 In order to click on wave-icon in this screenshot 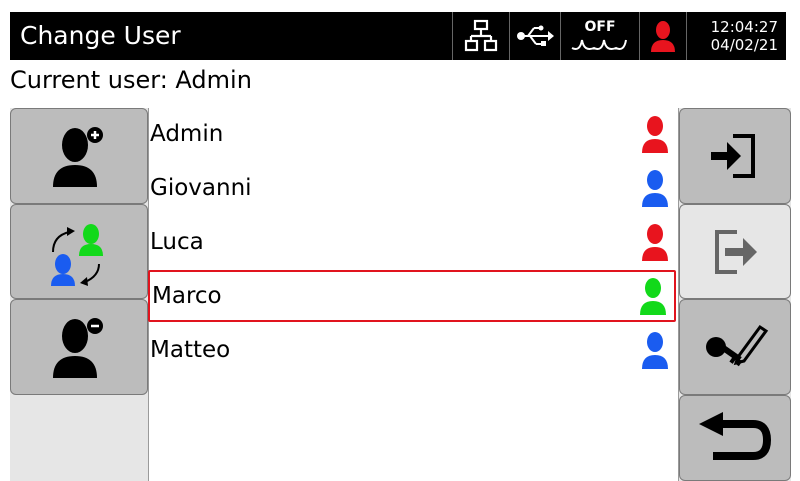, I will do `click(599, 44)`.